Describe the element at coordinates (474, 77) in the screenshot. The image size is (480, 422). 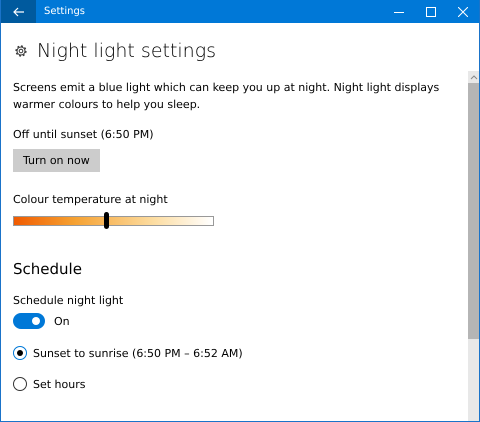
I see `scroll-up-icon` at that location.